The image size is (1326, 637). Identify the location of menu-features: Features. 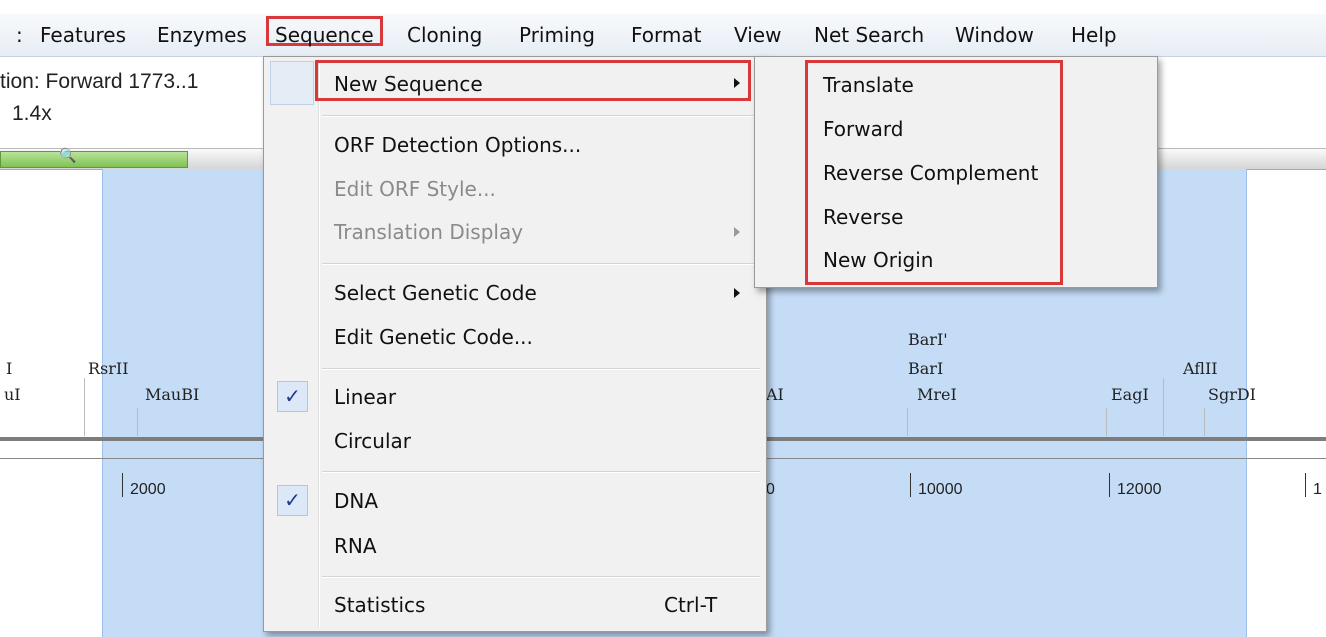
(83, 35).